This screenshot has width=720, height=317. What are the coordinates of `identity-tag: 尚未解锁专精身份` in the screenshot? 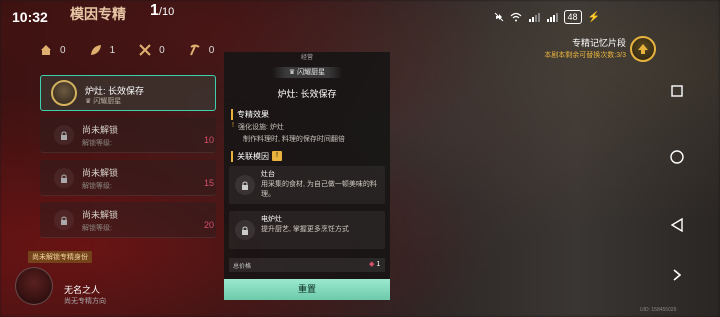 It's located at (60, 257).